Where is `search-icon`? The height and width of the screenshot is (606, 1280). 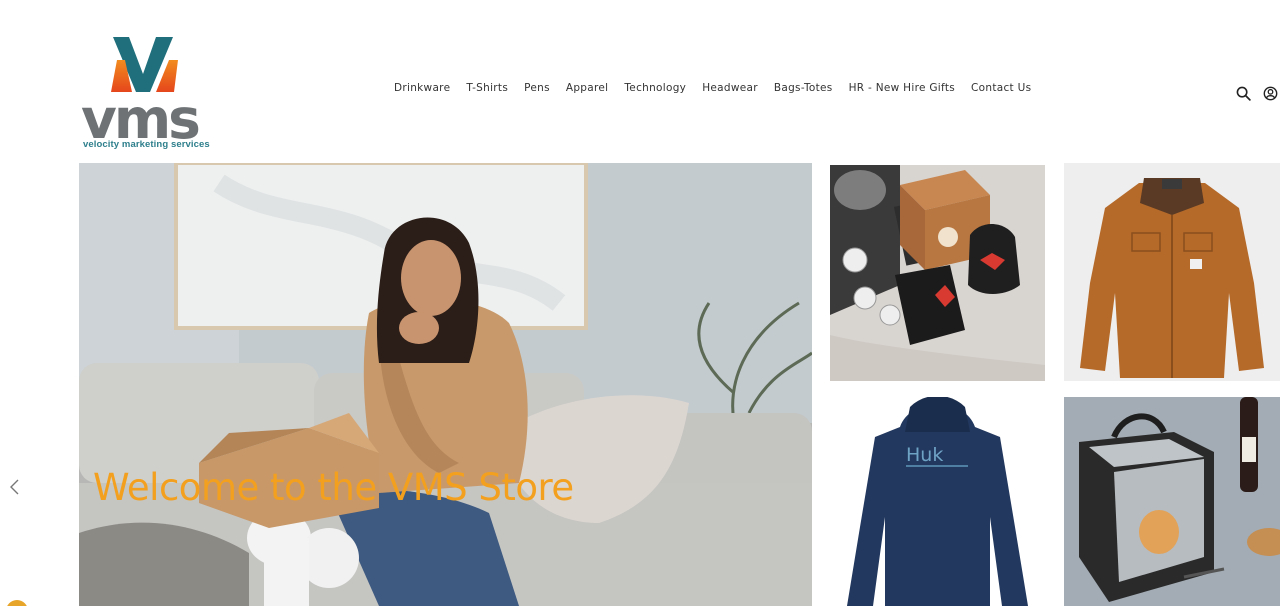 search-icon is located at coordinates (1243, 93).